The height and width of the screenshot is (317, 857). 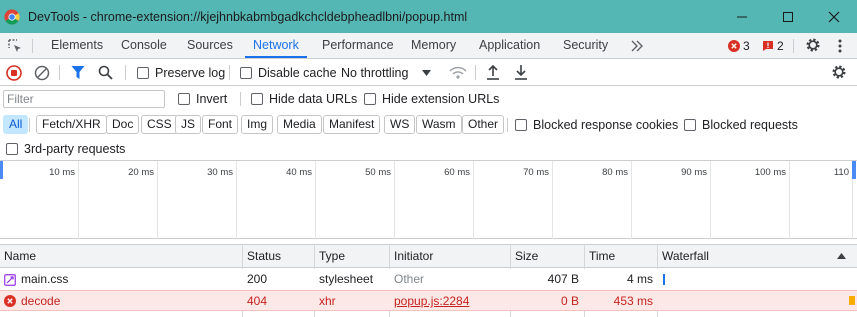 I want to click on tab-console: Console, so click(x=144, y=45).